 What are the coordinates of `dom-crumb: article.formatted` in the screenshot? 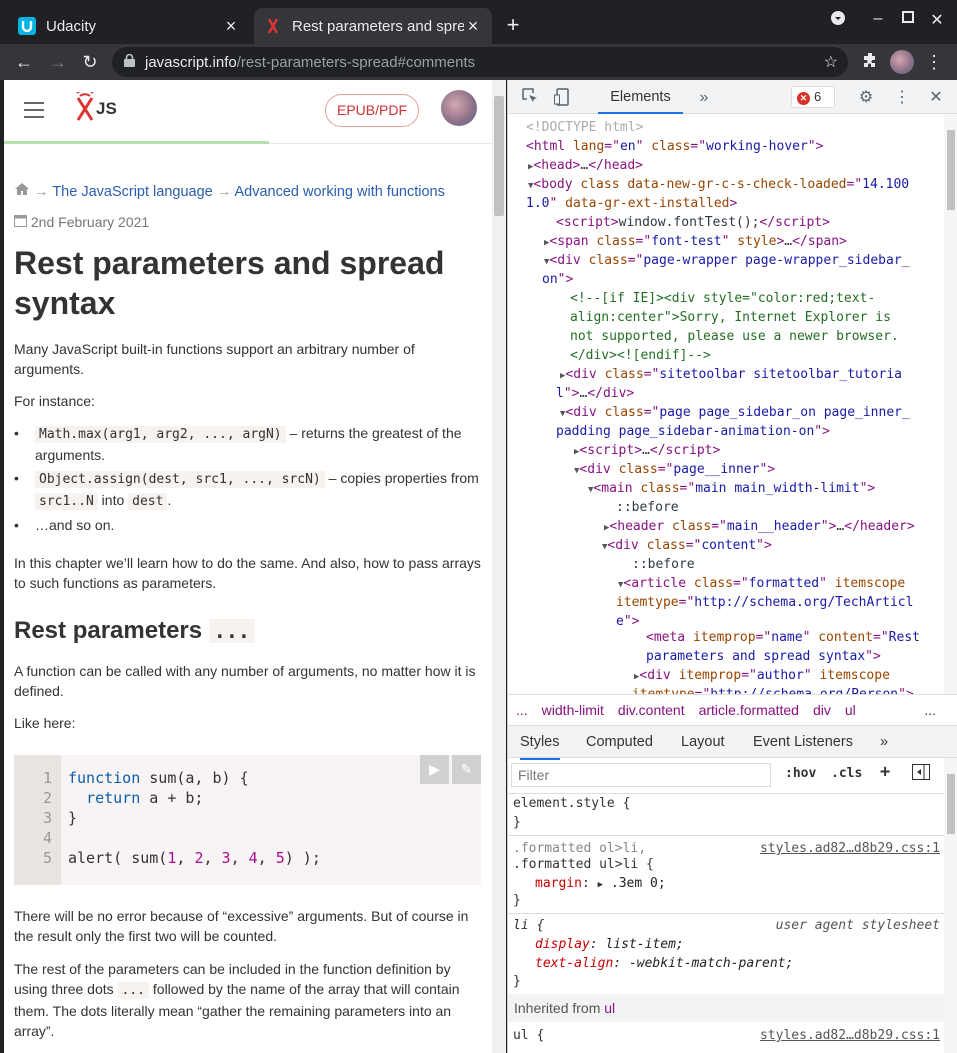 It's located at (749, 710).